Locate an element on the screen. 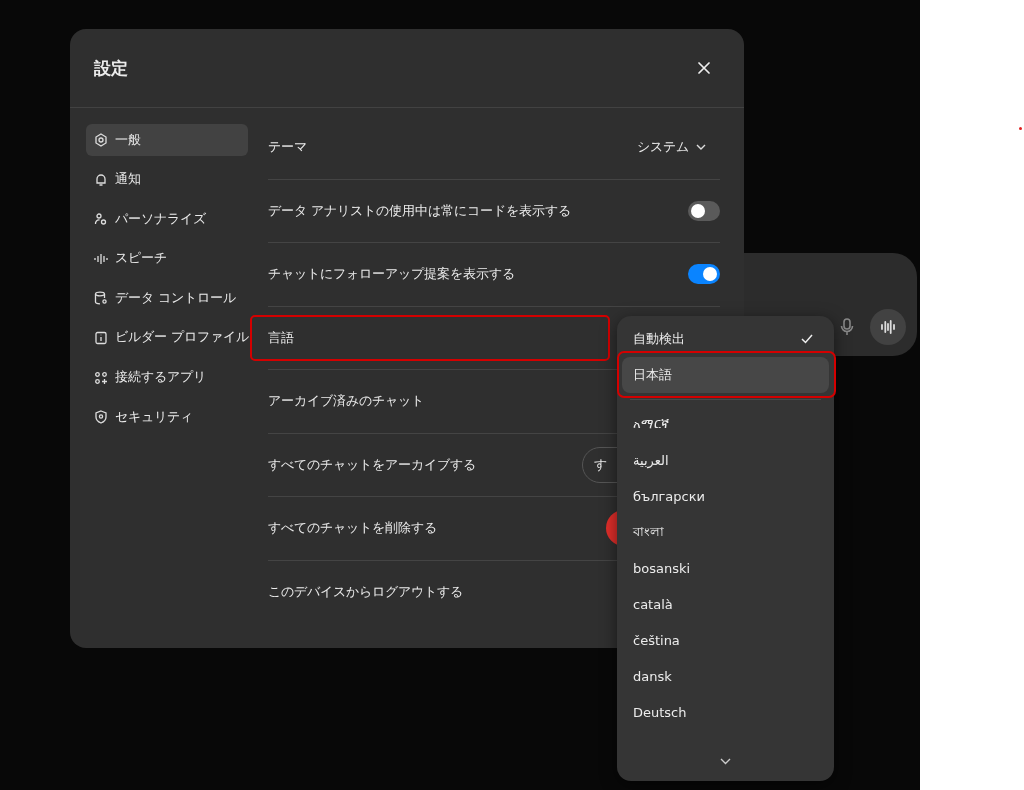 The height and width of the screenshot is (790, 1024). language-option: català is located at coordinates (725, 604).